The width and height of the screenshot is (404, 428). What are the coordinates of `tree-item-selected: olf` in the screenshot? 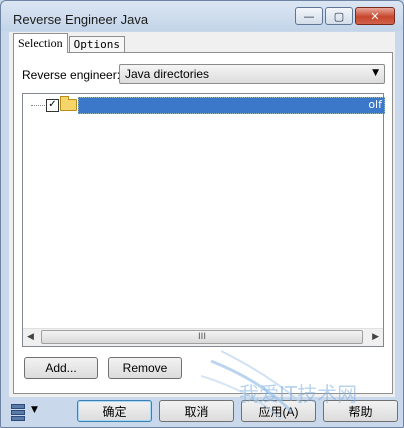 It's located at (231, 105).